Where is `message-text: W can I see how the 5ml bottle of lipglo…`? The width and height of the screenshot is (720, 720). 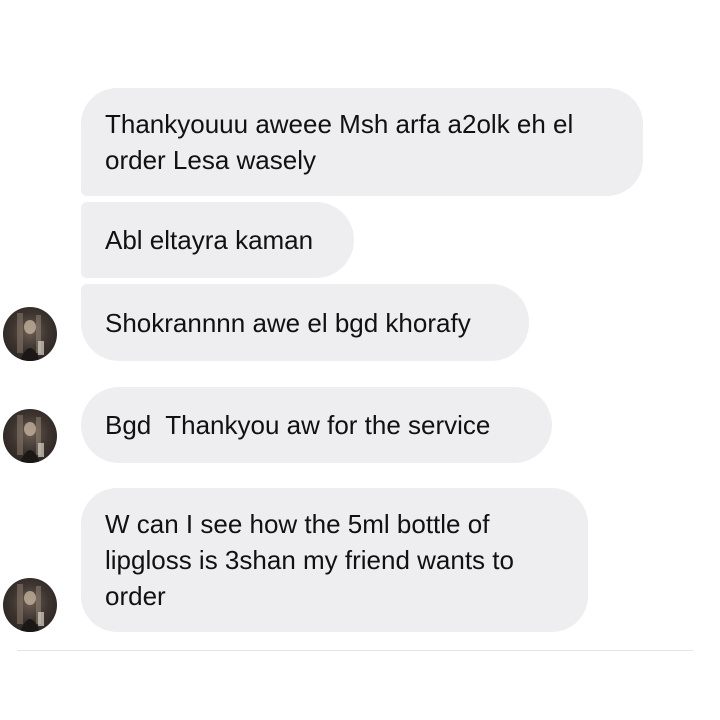
message-text: W can I see how the 5ml bottle of lipglo… is located at coordinates (309, 560).